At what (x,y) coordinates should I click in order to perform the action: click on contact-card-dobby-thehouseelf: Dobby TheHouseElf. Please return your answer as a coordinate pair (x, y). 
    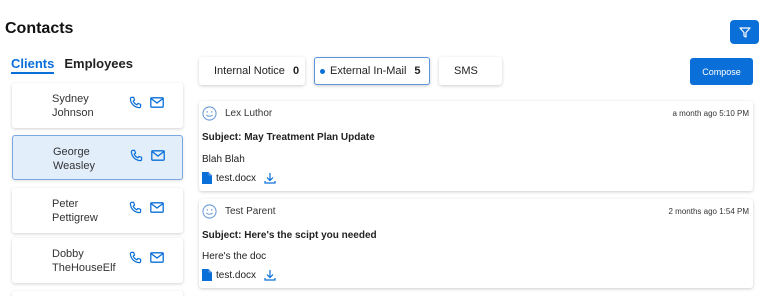
    Looking at the image, I should click on (97, 260).